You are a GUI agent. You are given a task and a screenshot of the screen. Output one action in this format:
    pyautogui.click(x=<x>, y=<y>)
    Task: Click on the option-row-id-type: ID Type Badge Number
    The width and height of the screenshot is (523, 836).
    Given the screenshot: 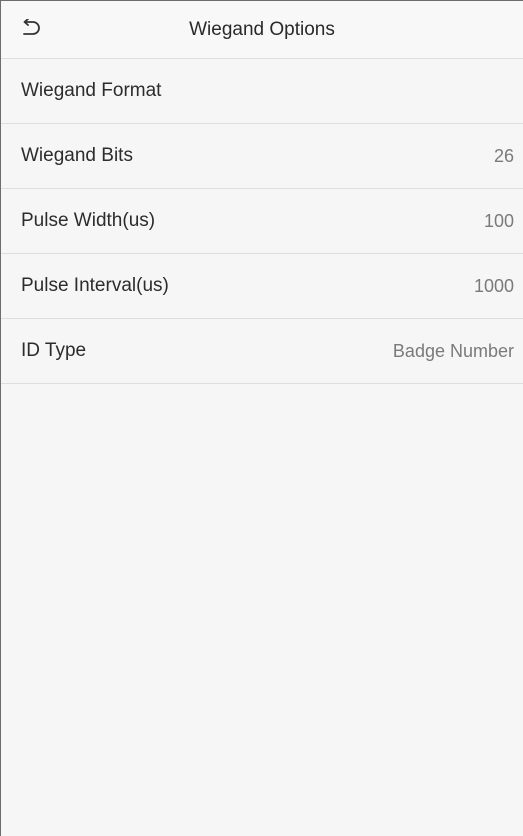 What is the action you would take?
    pyautogui.click(x=262, y=351)
    